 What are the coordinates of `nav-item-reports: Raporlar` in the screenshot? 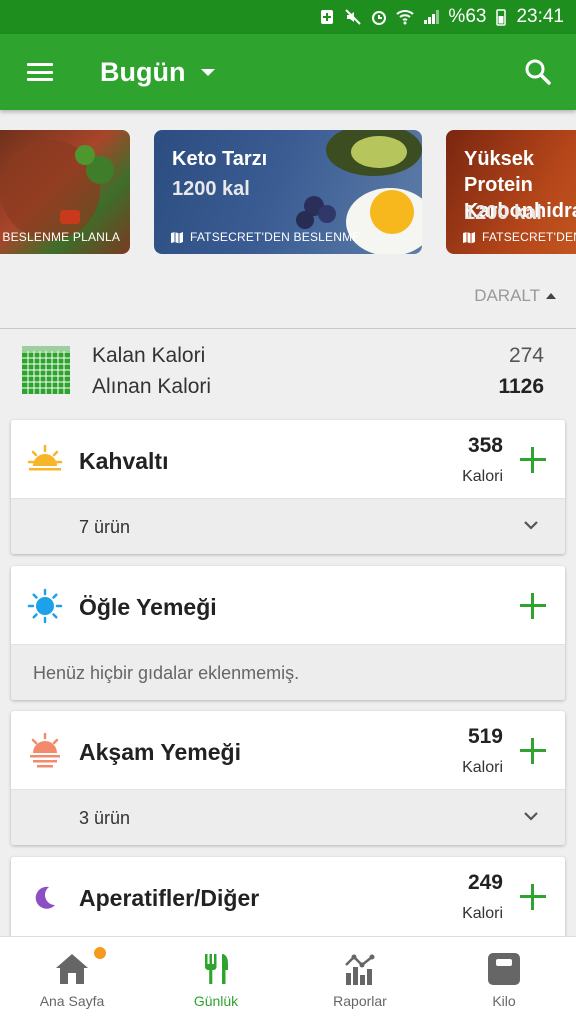 It's located at (360, 980).